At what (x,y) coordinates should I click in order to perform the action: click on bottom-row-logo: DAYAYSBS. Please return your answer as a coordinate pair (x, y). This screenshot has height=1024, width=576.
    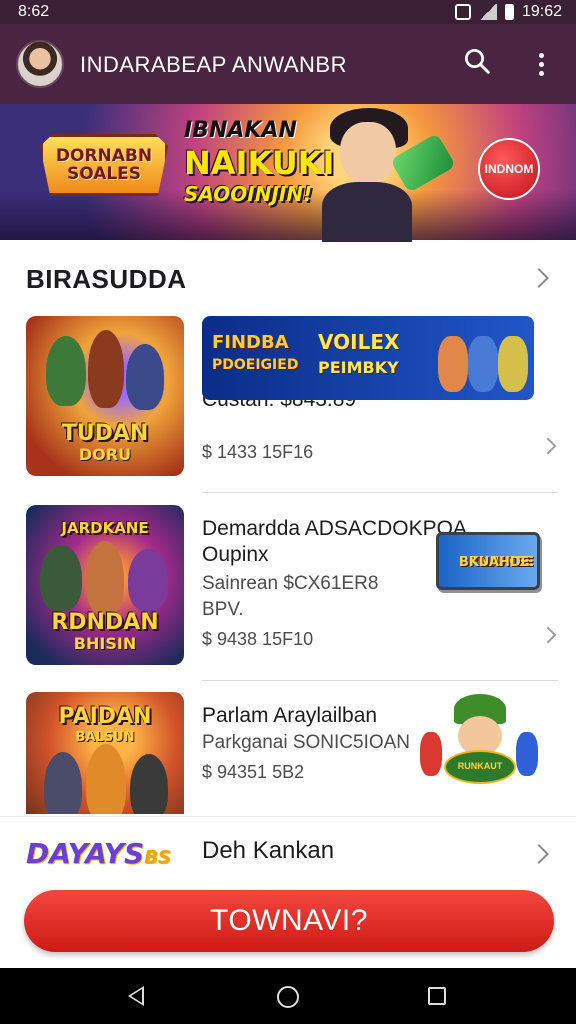
    Looking at the image, I should click on (98, 853).